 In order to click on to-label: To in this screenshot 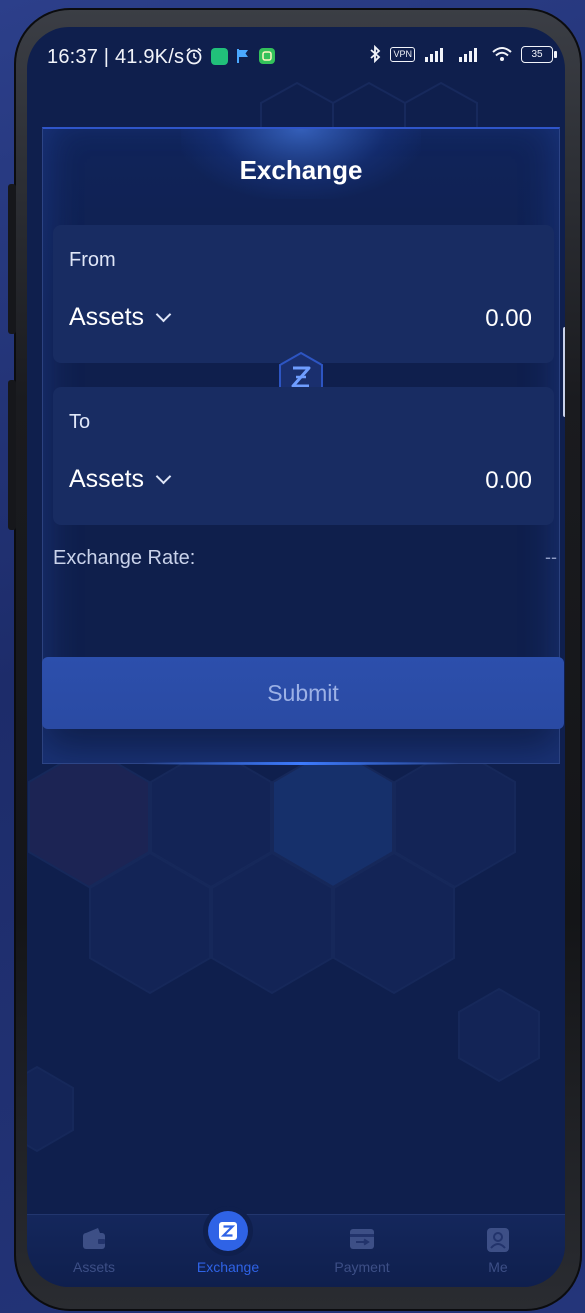, I will do `click(80, 422)`.